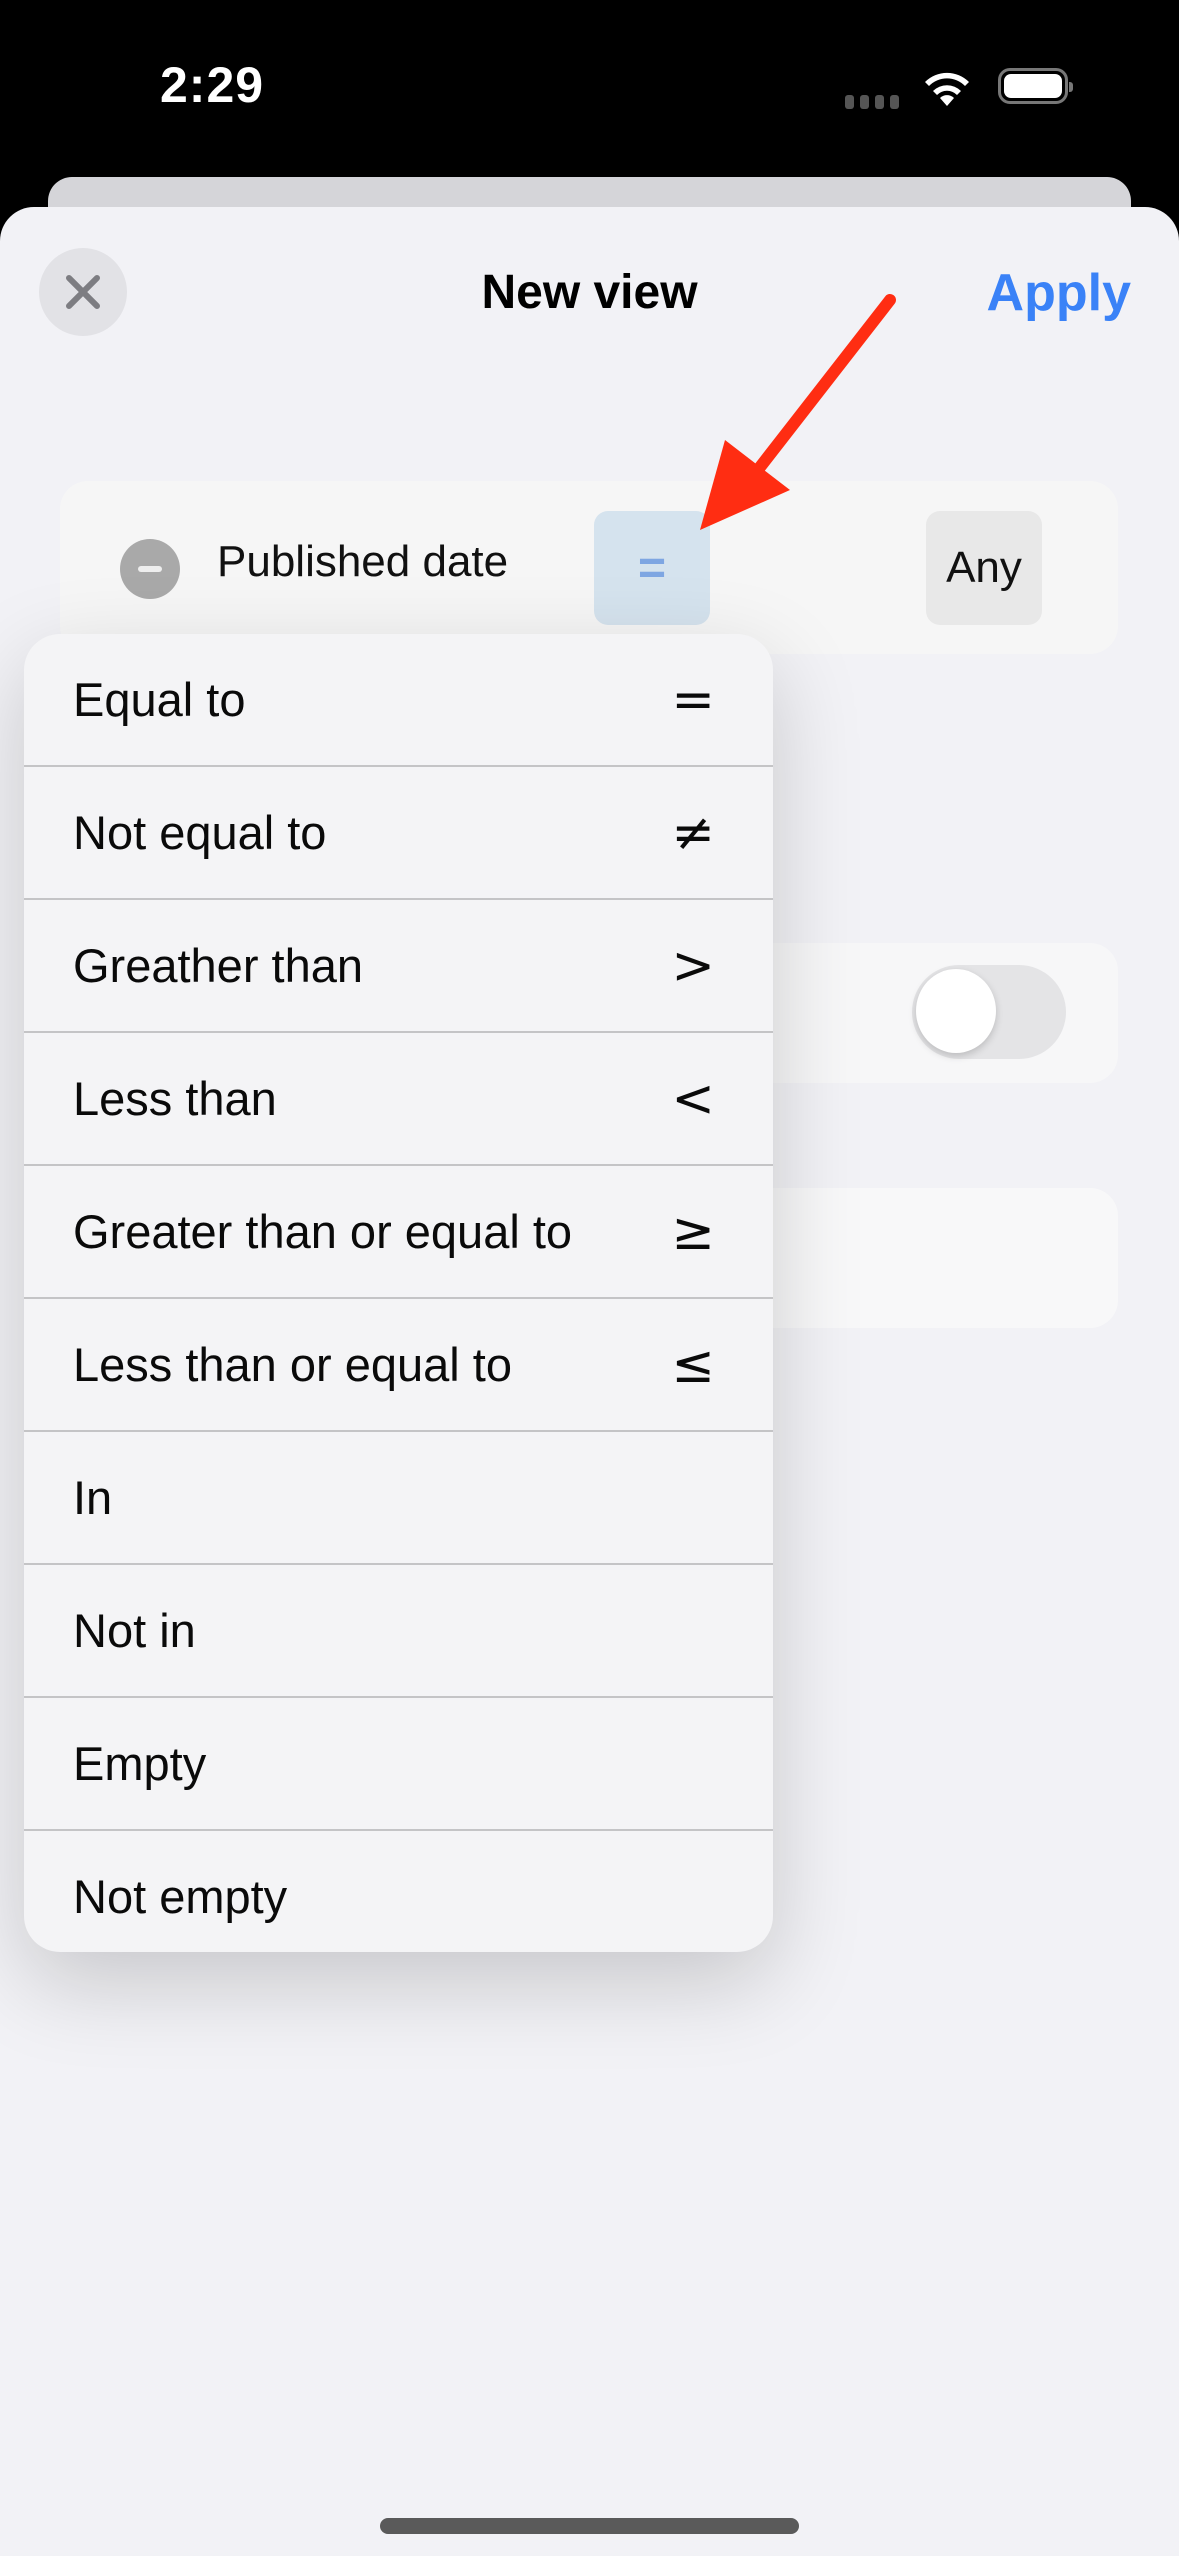  What do you see at coordinates (398, 1891) in the screenshot?
I see `menu-item-not-empty: Not empty` at bounding box center [398, 1891].